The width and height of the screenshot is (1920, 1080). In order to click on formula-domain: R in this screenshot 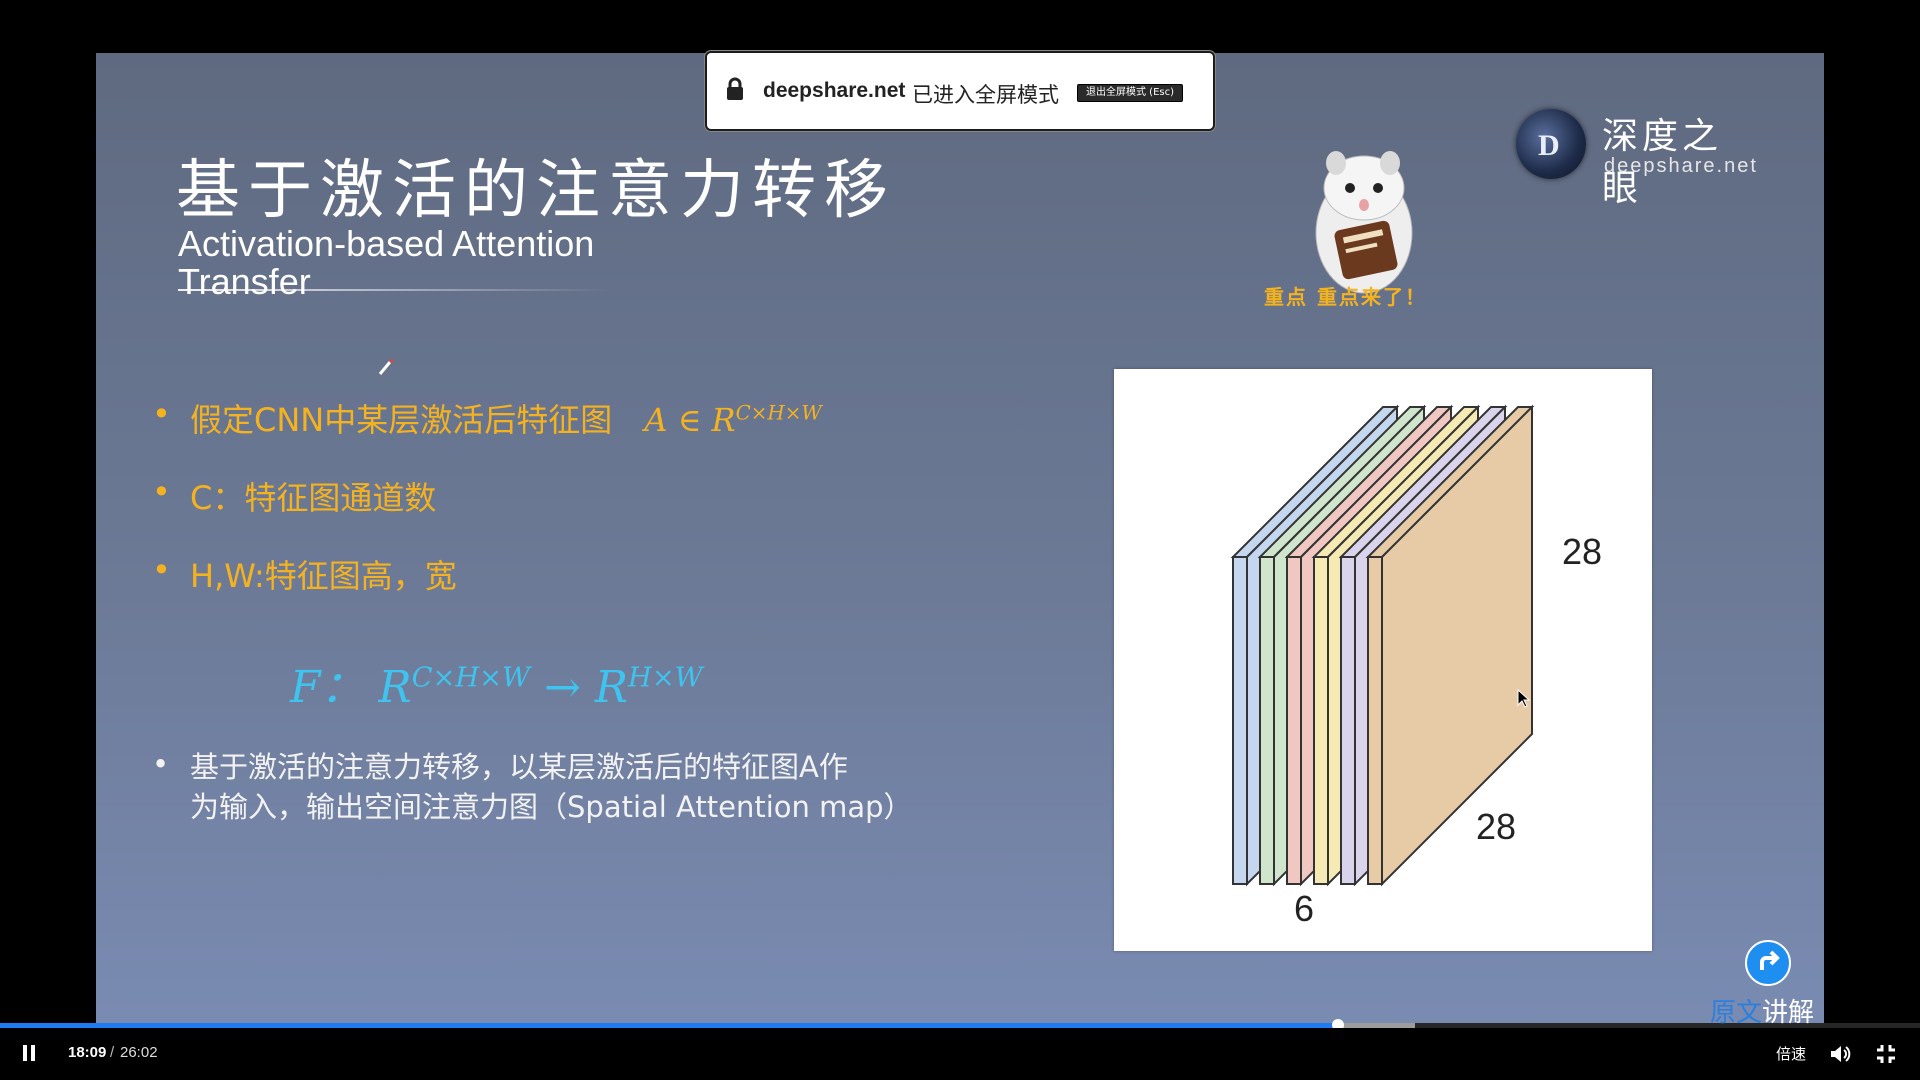, I will do `click(395, 687)`.